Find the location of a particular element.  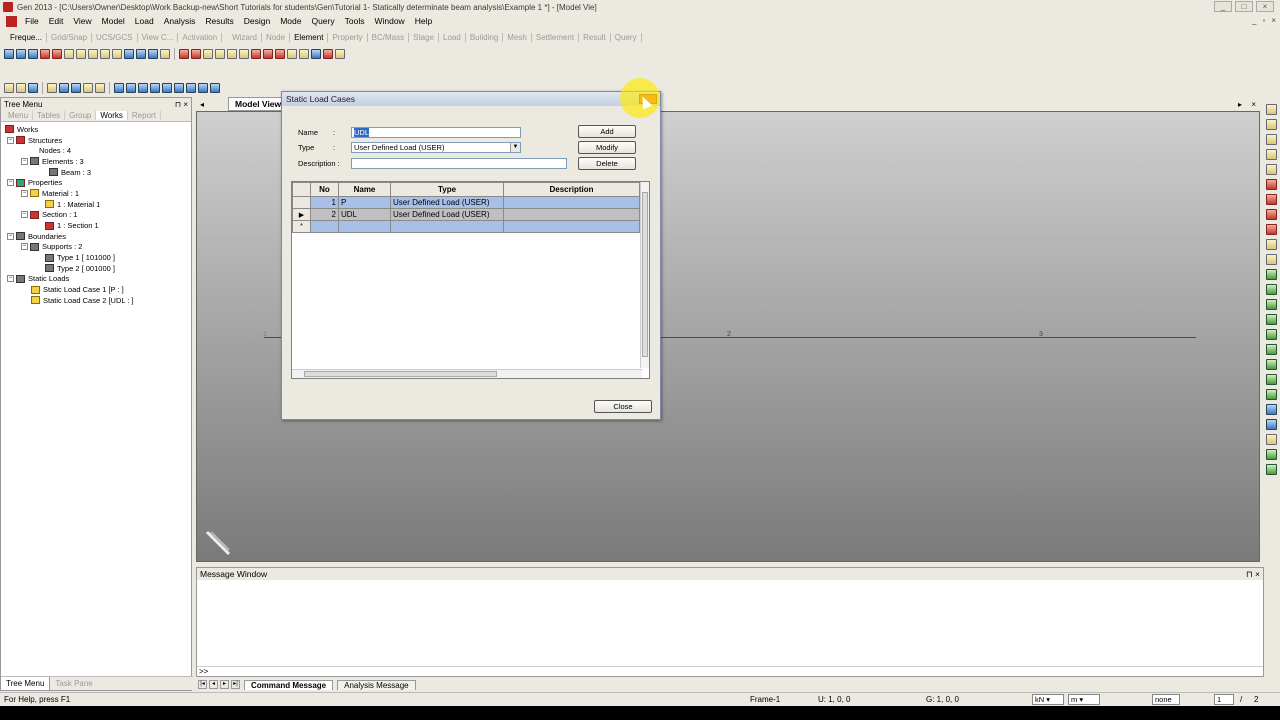

vertical-scrollbar is located at coordinates (644, 275).